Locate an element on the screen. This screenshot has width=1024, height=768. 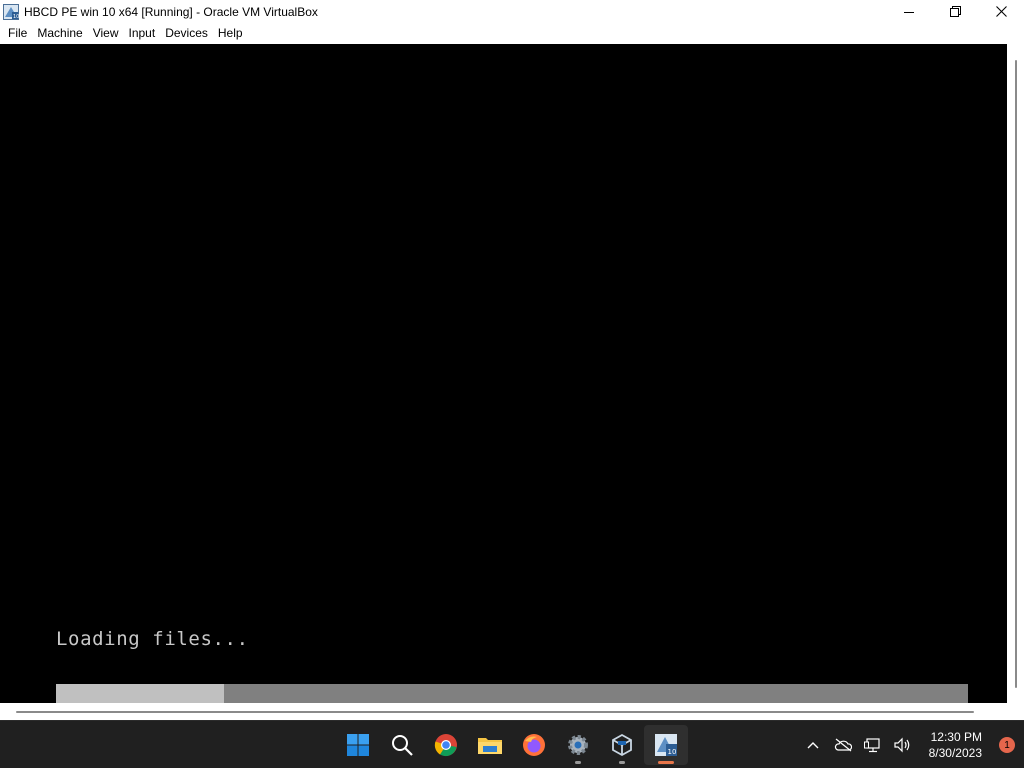
loading-progress-bar is located at coordinates (512, 693).